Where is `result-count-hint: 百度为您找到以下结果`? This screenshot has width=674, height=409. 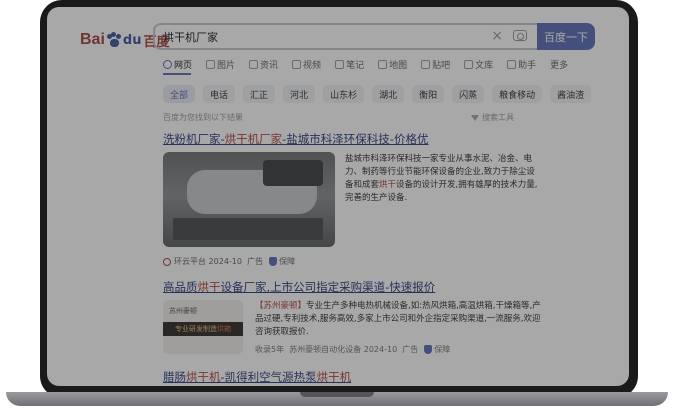 result-count-hint: 百度为您找到以下结果 is located at coordinates (203, 117).